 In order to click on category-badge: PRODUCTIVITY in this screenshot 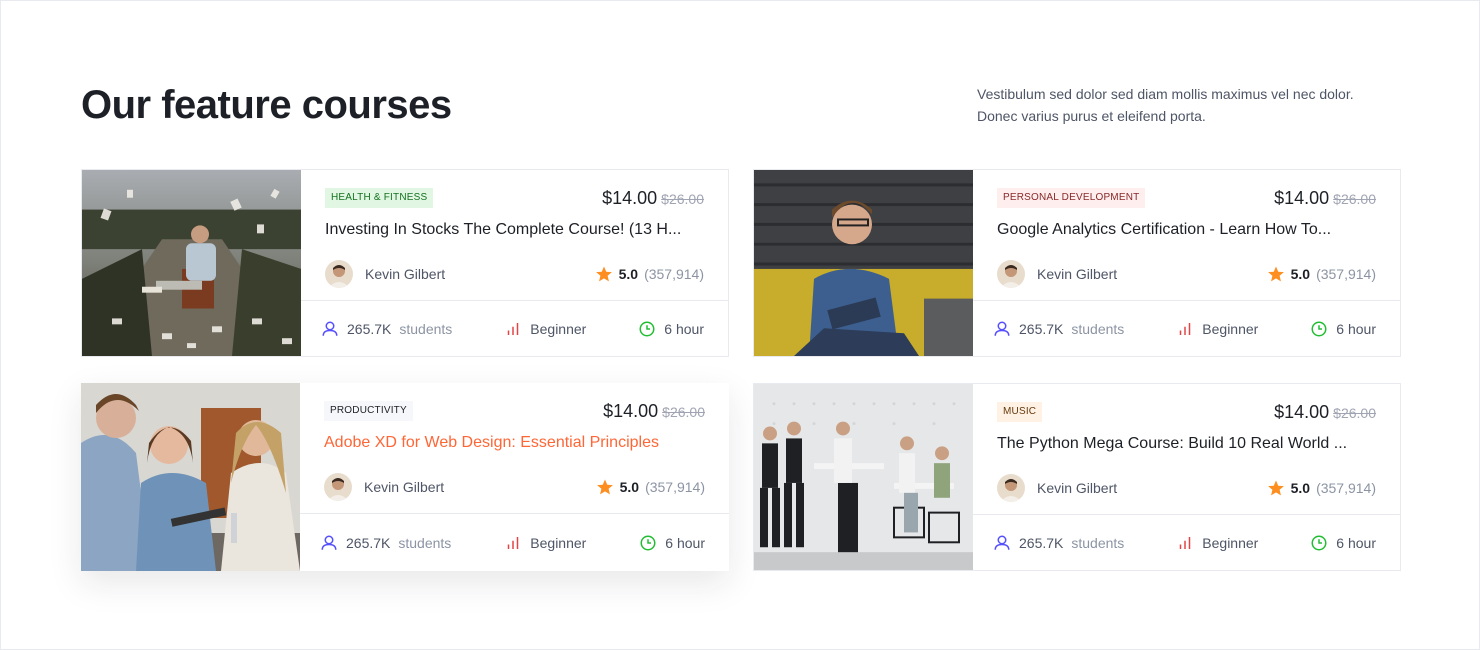, I will do `click(368, 411)`.